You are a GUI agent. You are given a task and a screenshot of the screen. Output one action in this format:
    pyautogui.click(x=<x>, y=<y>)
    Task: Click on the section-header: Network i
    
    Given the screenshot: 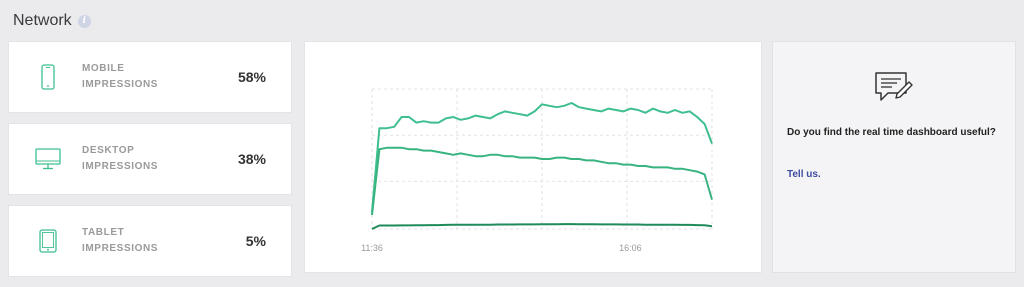 What is the action you would take?
    pyautogui.click(x=52, y=21)
    